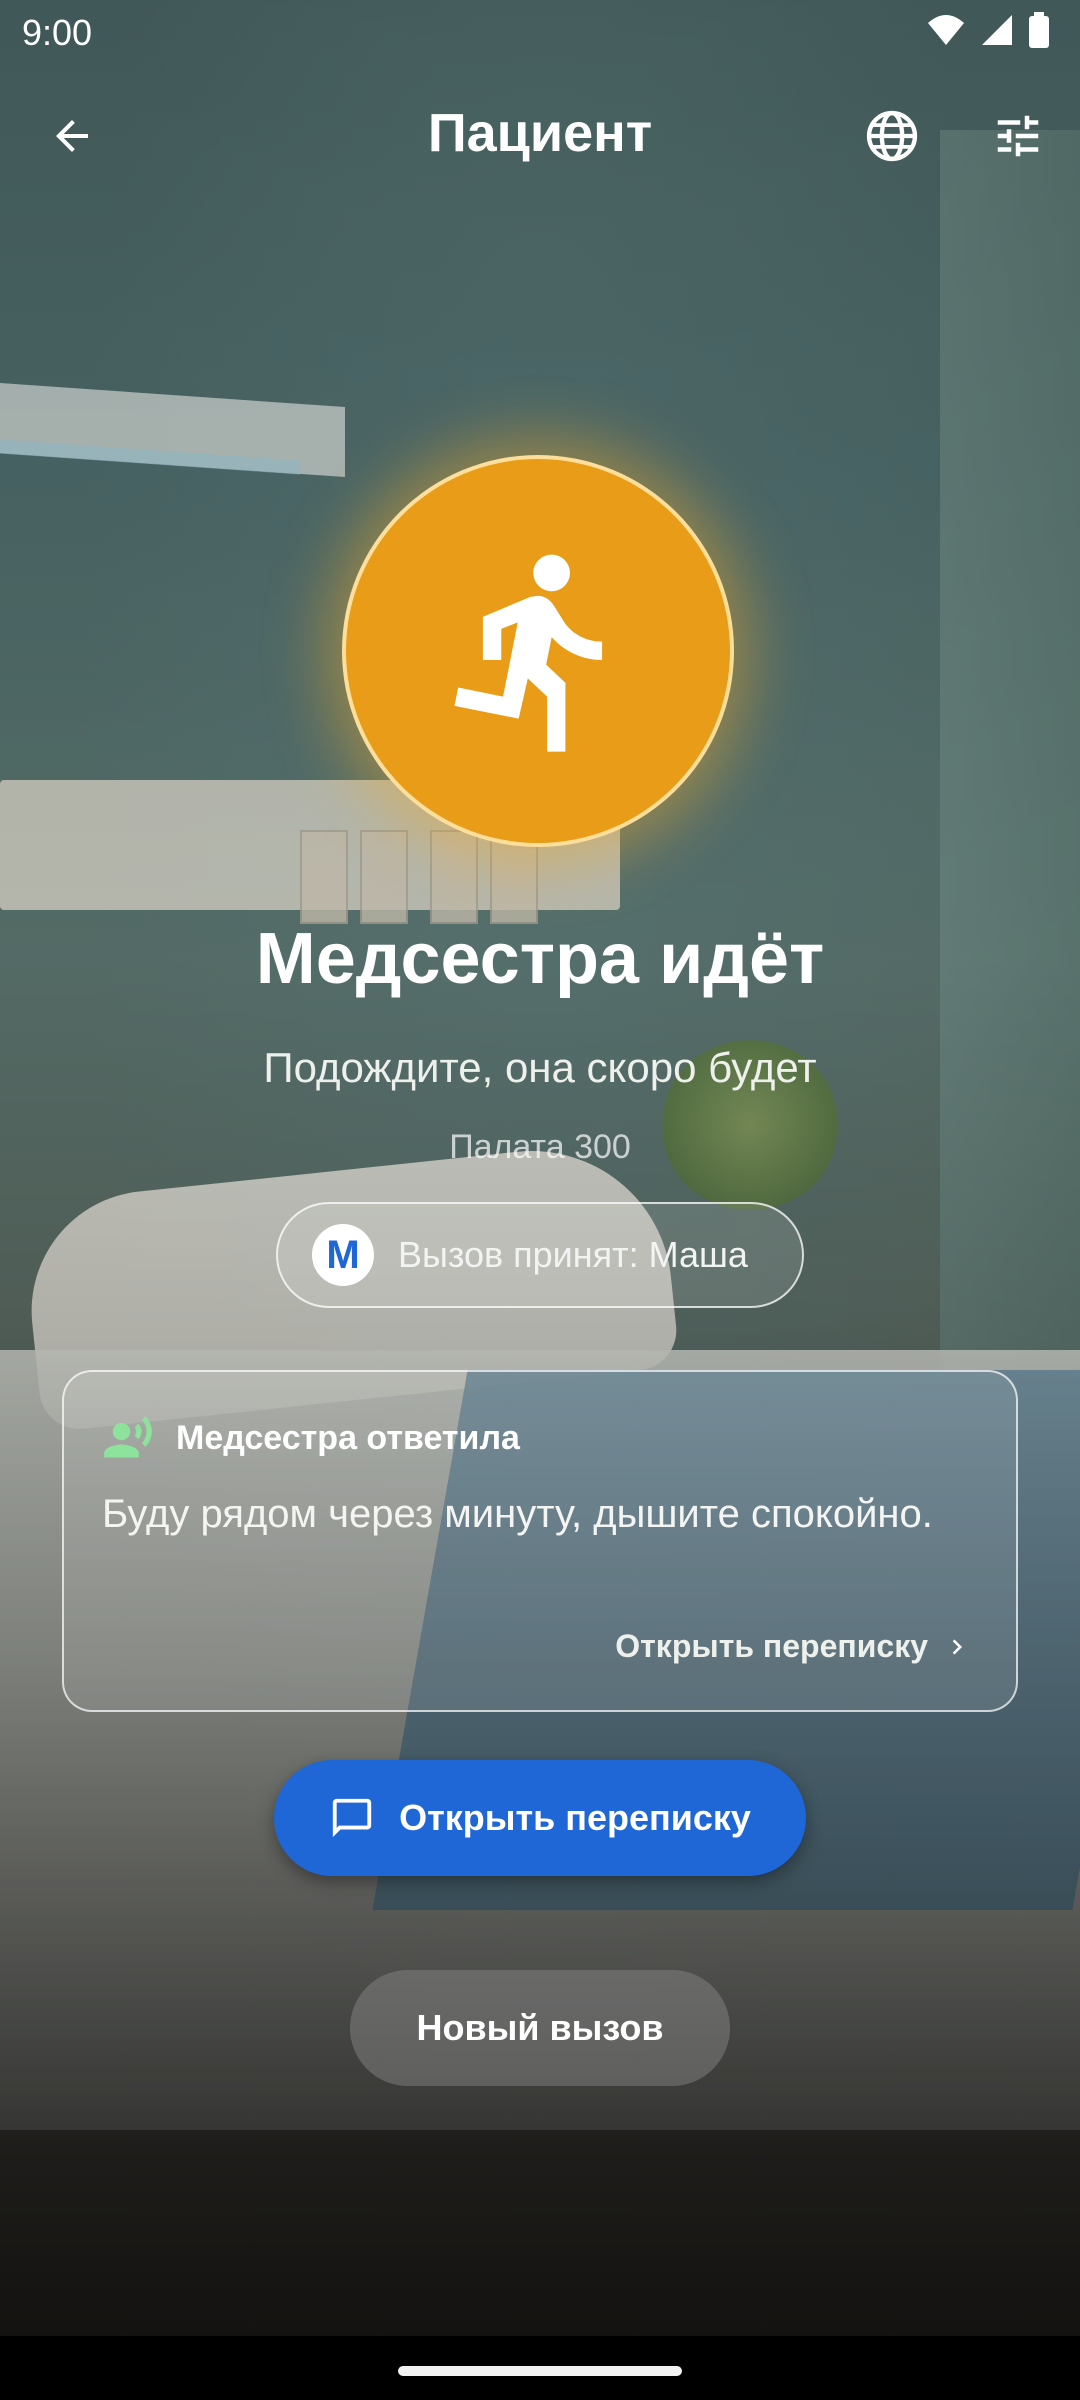 This screenshot has height=2400, width=1080. Describe the element at coordinates (540, 959) in the screenshot. I see `status-headline: Медсестра идёт` at that location.